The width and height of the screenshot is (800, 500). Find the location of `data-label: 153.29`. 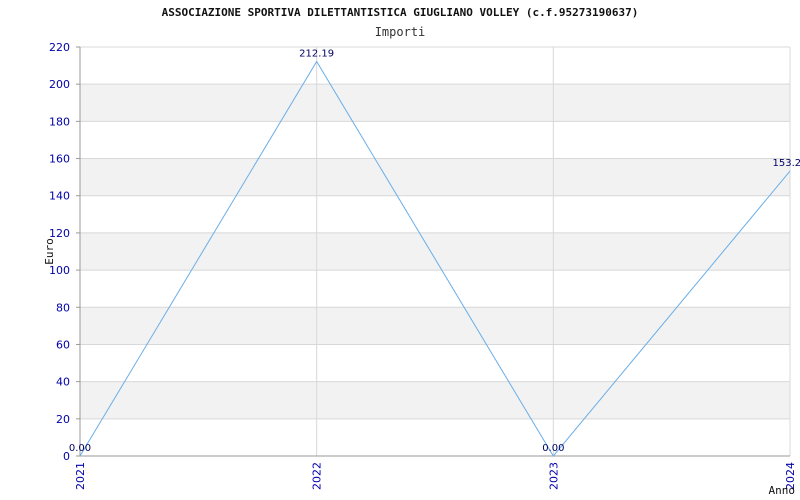

data-label: 153.29 is located at coordinates (786, 163).